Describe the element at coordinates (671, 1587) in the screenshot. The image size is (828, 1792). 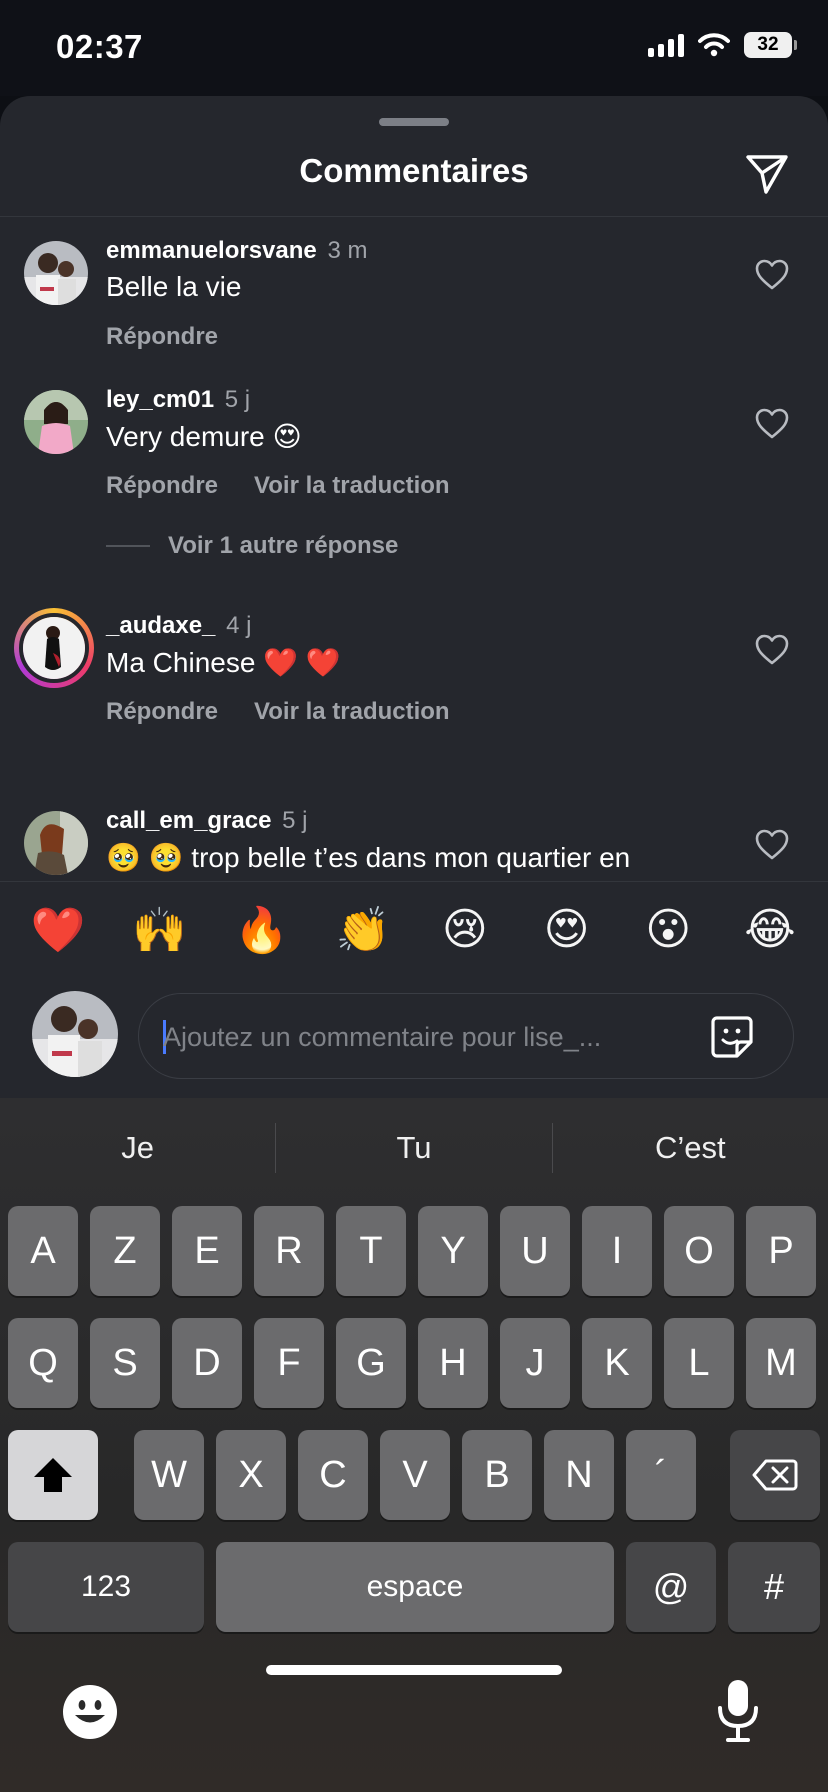
I see `at-key: @` at that location.